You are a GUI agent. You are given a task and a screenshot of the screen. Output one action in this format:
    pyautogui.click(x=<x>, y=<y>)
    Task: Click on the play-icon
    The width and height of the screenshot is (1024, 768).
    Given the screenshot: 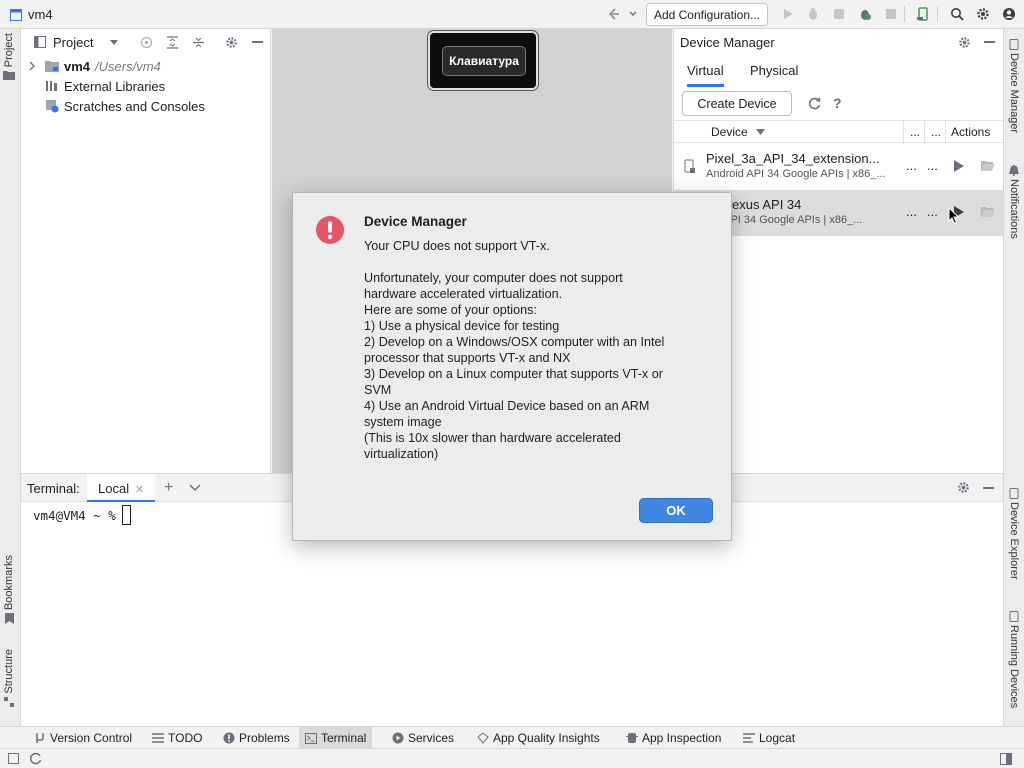 What is the action you would take?
    pyautogui.click(x=958, y=166)
    